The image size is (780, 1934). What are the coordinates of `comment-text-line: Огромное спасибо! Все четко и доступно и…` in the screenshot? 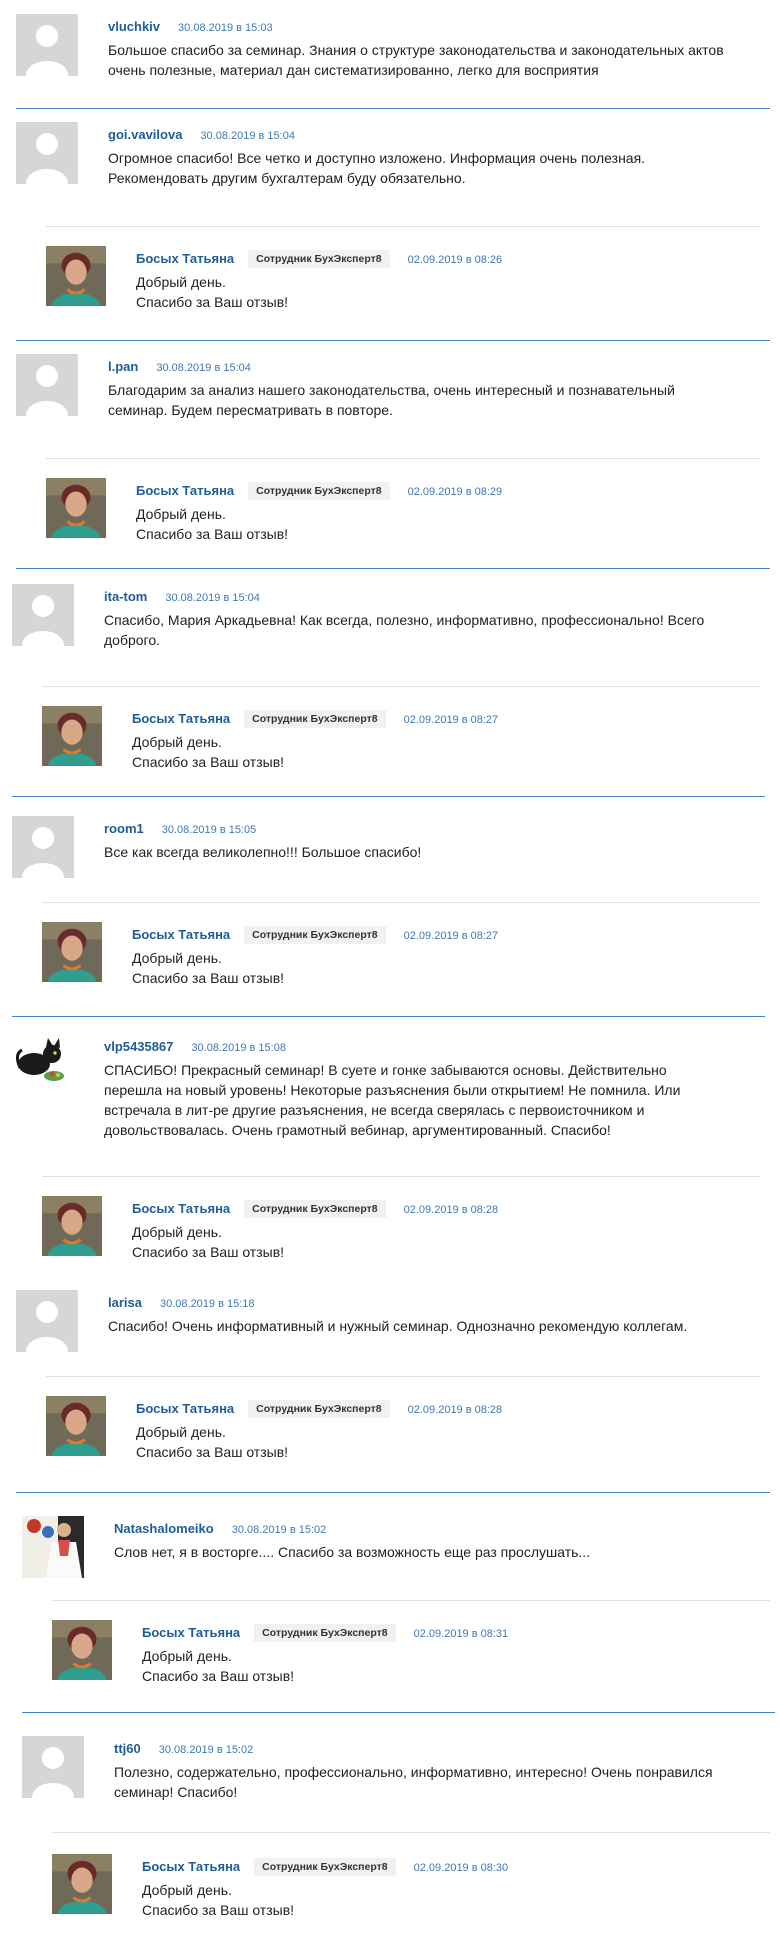 It's located at (377, 158).